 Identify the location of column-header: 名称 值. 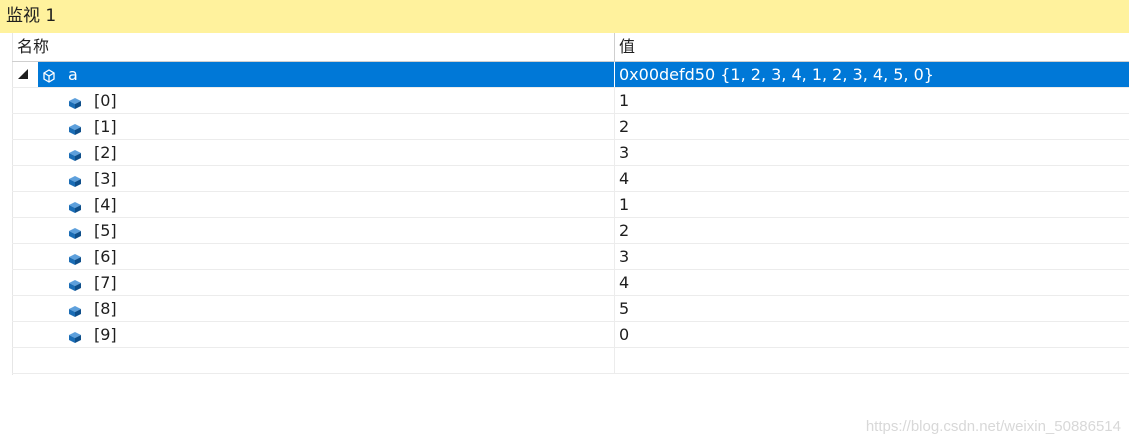
(570, 47).